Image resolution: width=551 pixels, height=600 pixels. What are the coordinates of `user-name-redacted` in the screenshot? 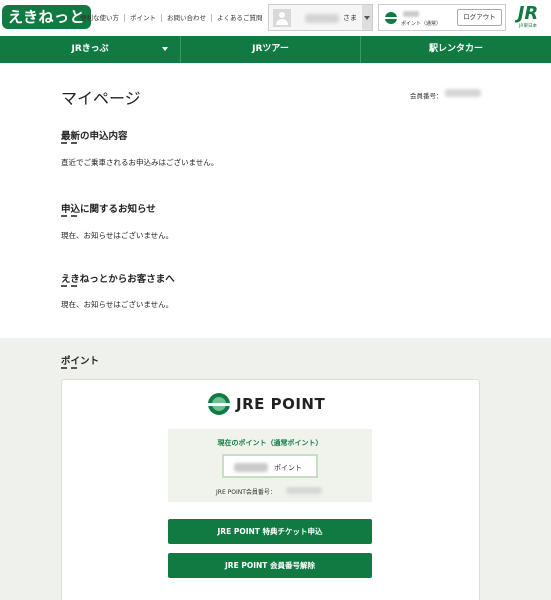 It's located at (322, 18).